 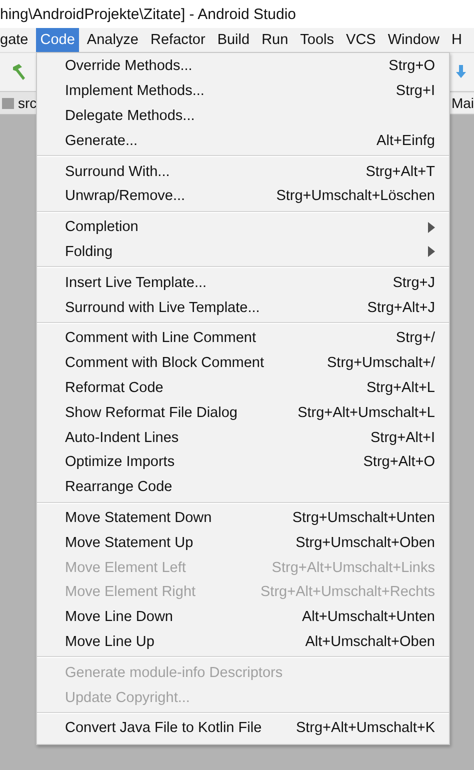 What do you see at coordinates (400, 172) in the screenshot?
I see `shortcut-label: Strg+Alt+T` at bounding box center [400, 172].